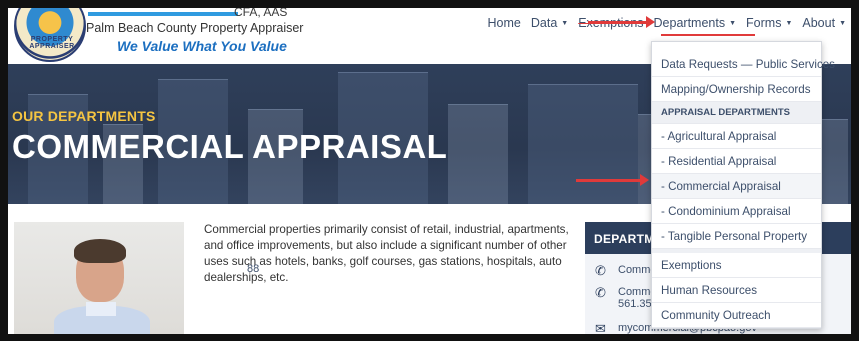  What do you see at coordinates (50, 35) in the screenshot?
I see `property-appraiser-seal-logo: PROPERTY APPRAISER` at bounding box center [50, 35].